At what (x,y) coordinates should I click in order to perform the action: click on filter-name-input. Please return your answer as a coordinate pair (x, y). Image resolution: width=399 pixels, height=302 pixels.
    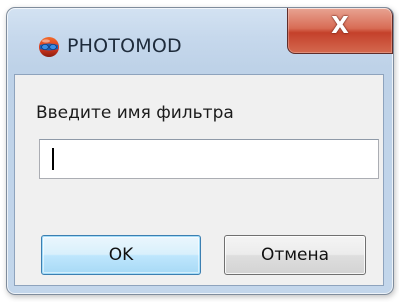
    Looking at the image, I should click on (209, 159).